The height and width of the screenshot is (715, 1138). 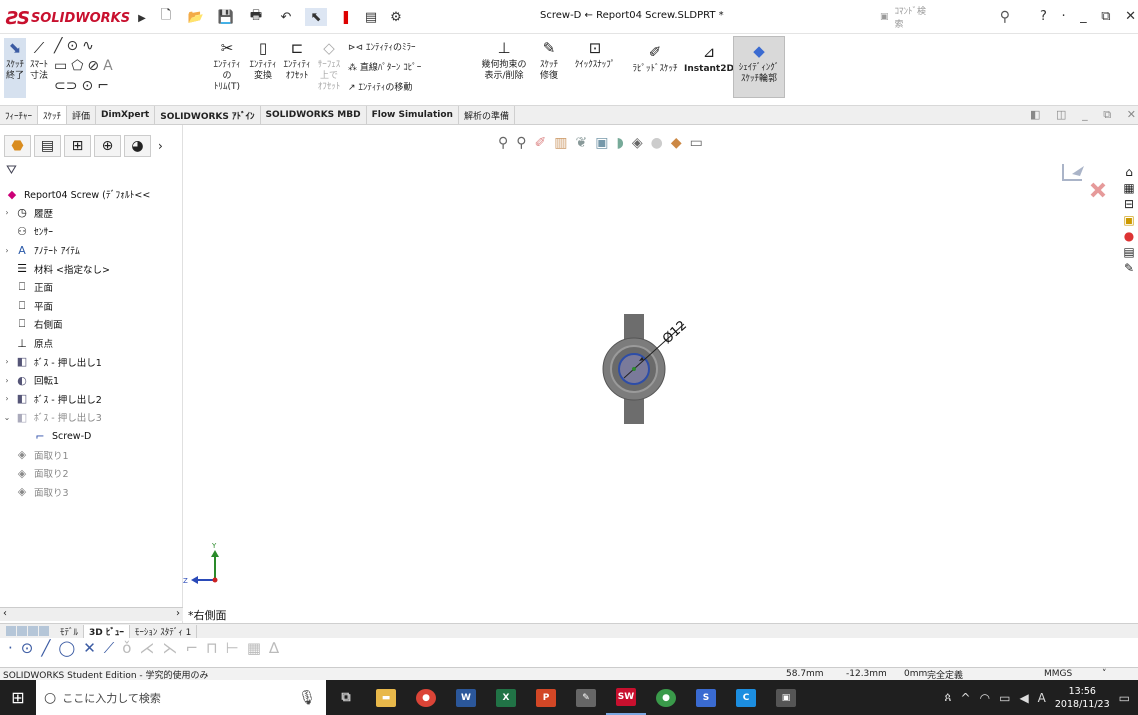 I want to click on tab-dimxpert: DimXpert, so click(x=126, y=115).